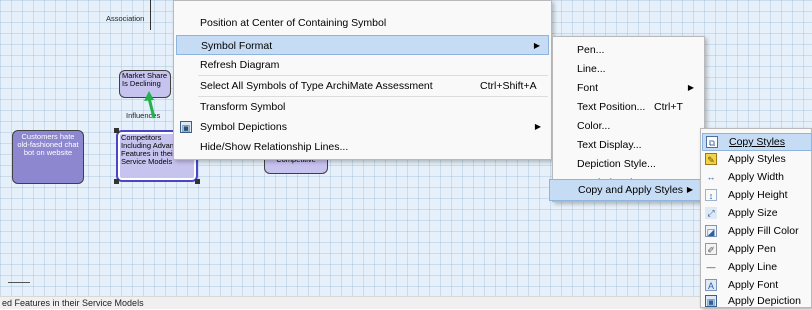  Describe the element at coordinates (19, 282) in the screenshot. I see `scroll-divider` at that location.